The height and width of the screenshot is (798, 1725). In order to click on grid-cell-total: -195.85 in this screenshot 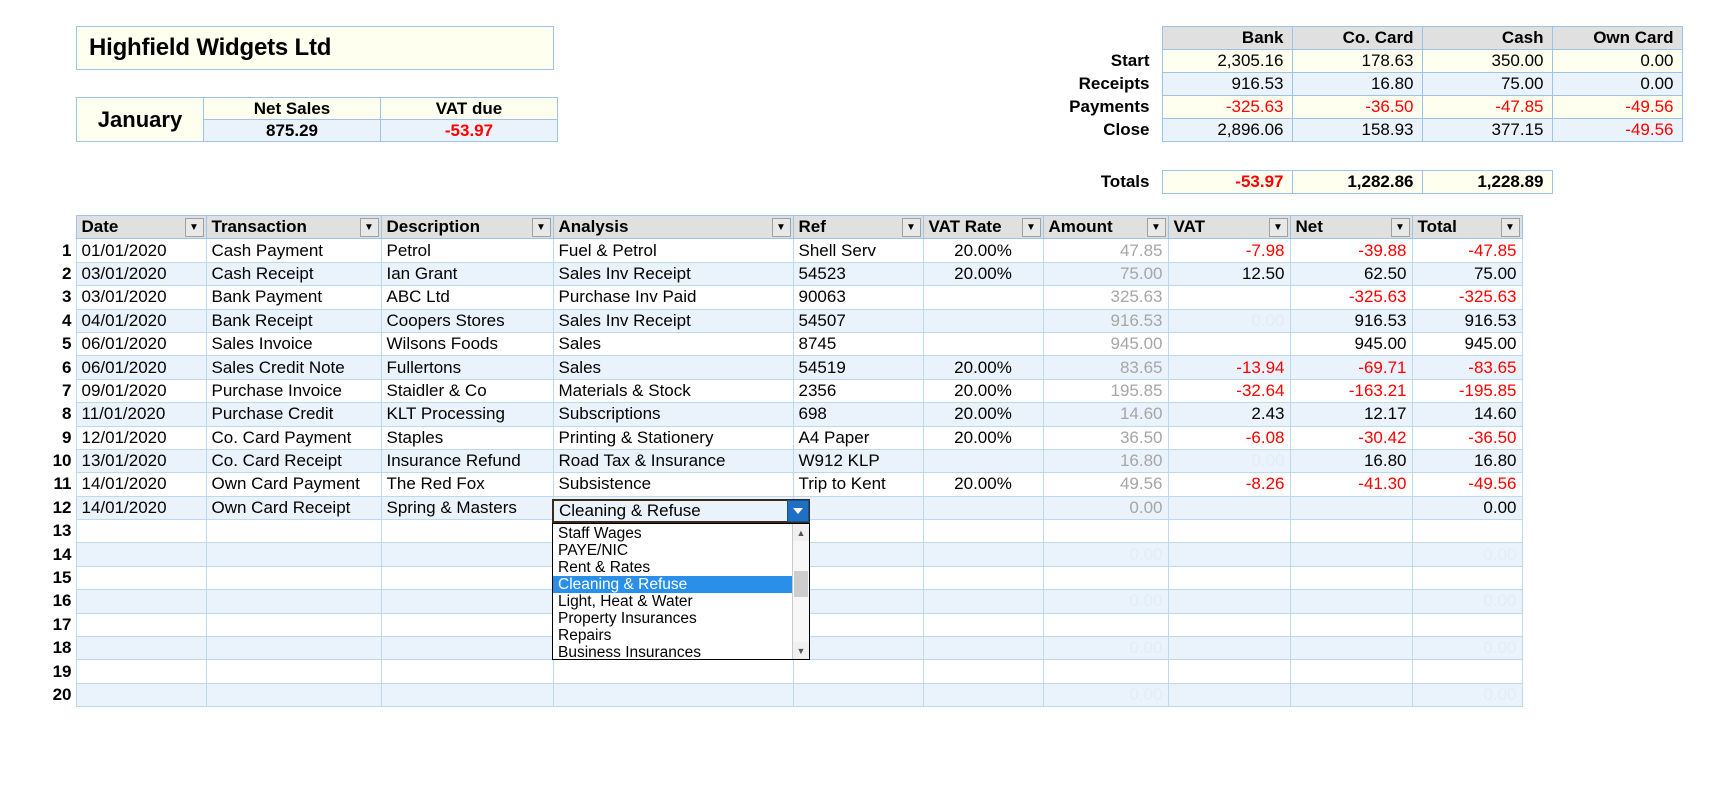, I will do `click(1467, 391)`.